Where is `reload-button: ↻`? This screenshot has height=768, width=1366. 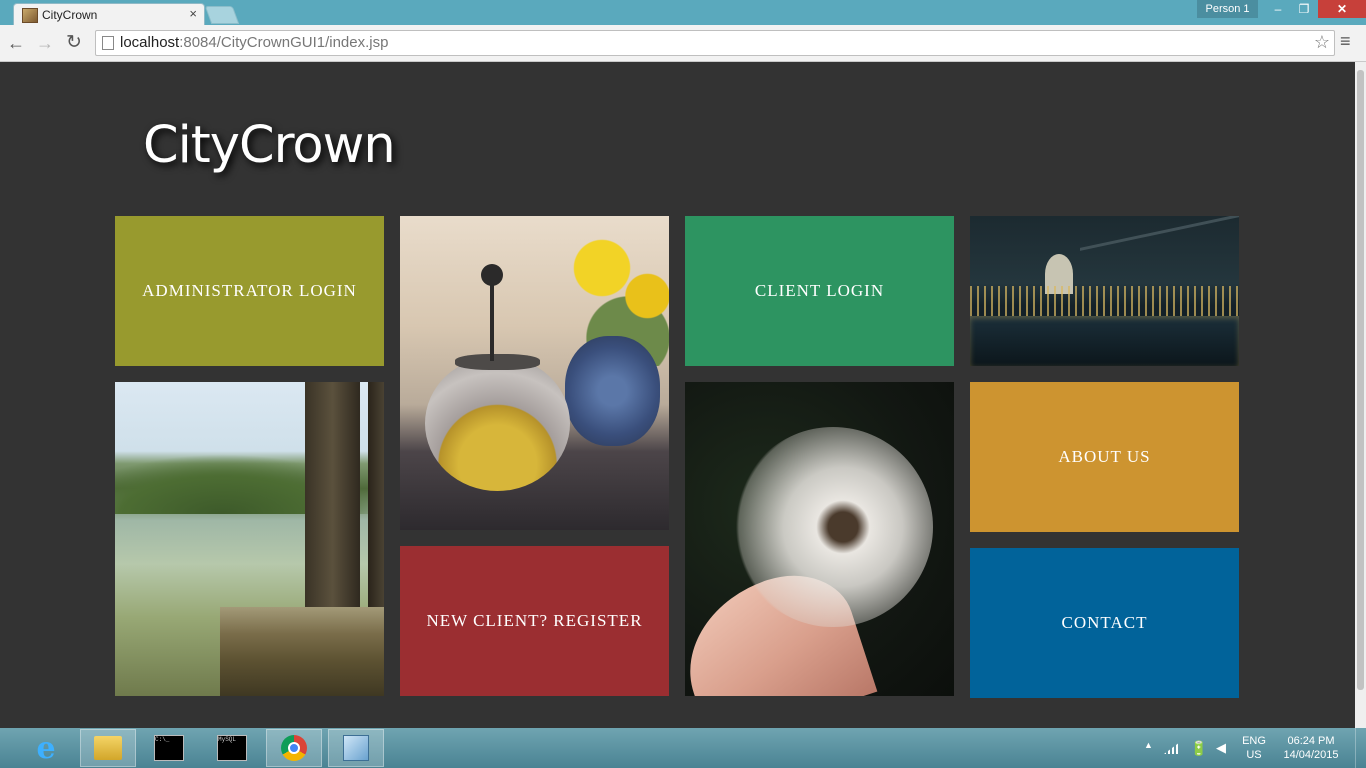
reload-button: ↻ is located at coordinates (74, 43).